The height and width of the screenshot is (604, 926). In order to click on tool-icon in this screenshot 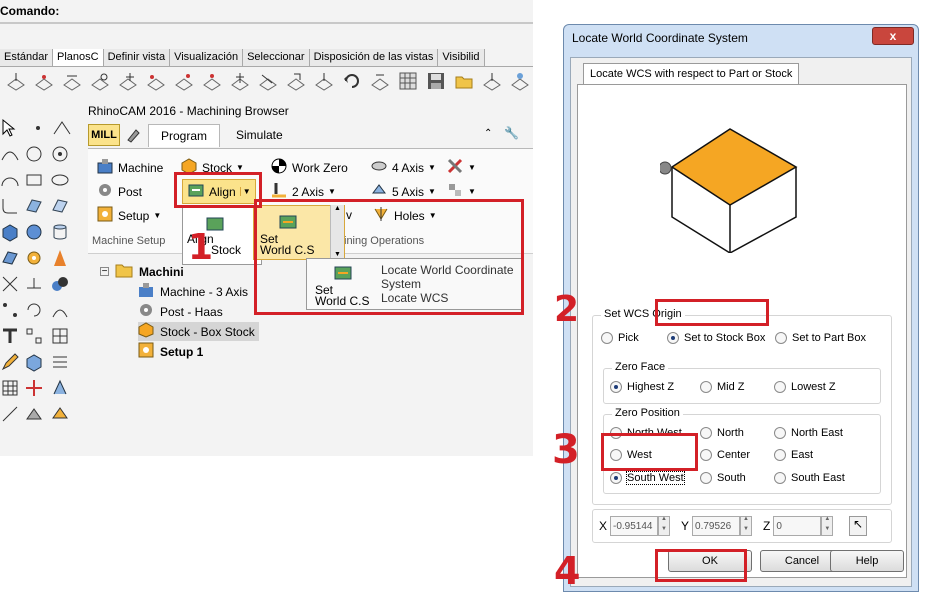, I will do `click(133, 135)`.